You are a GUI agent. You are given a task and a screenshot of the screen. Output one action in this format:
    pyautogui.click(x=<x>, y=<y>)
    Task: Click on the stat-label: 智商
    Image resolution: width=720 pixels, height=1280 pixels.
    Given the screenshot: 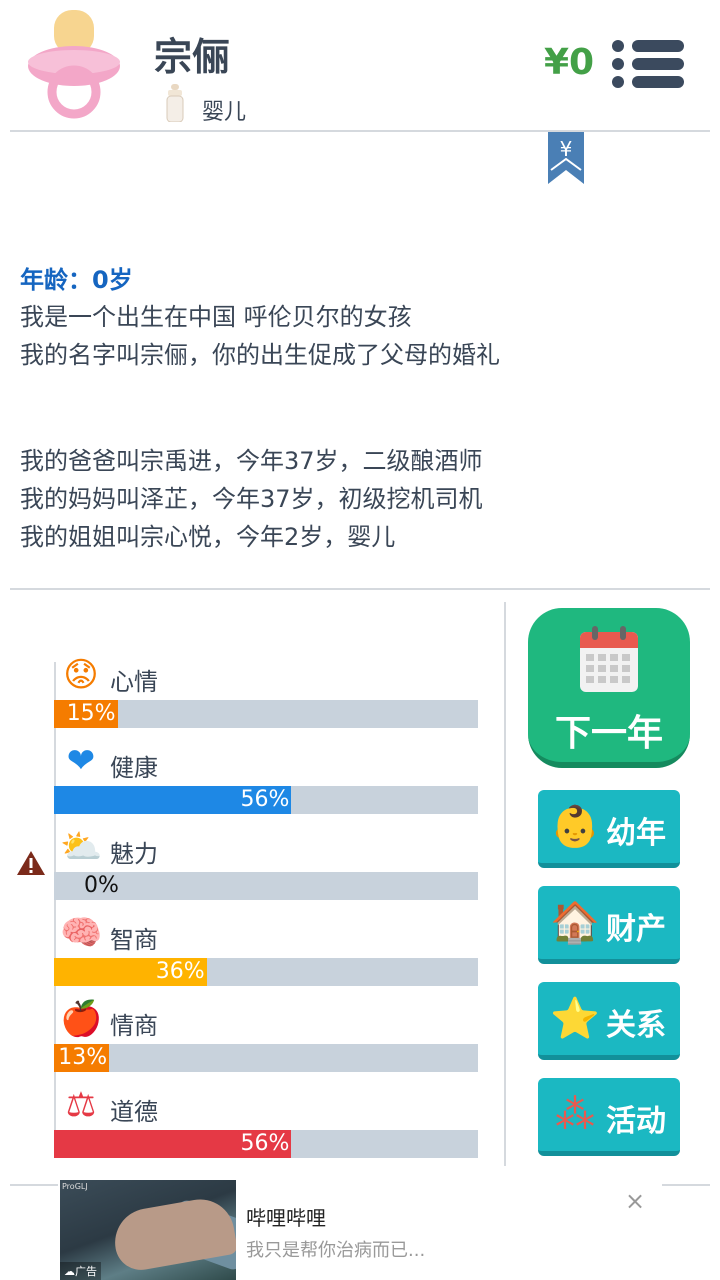 What is the action you would take?
    pyautogui.click(x=134, y=940)
    